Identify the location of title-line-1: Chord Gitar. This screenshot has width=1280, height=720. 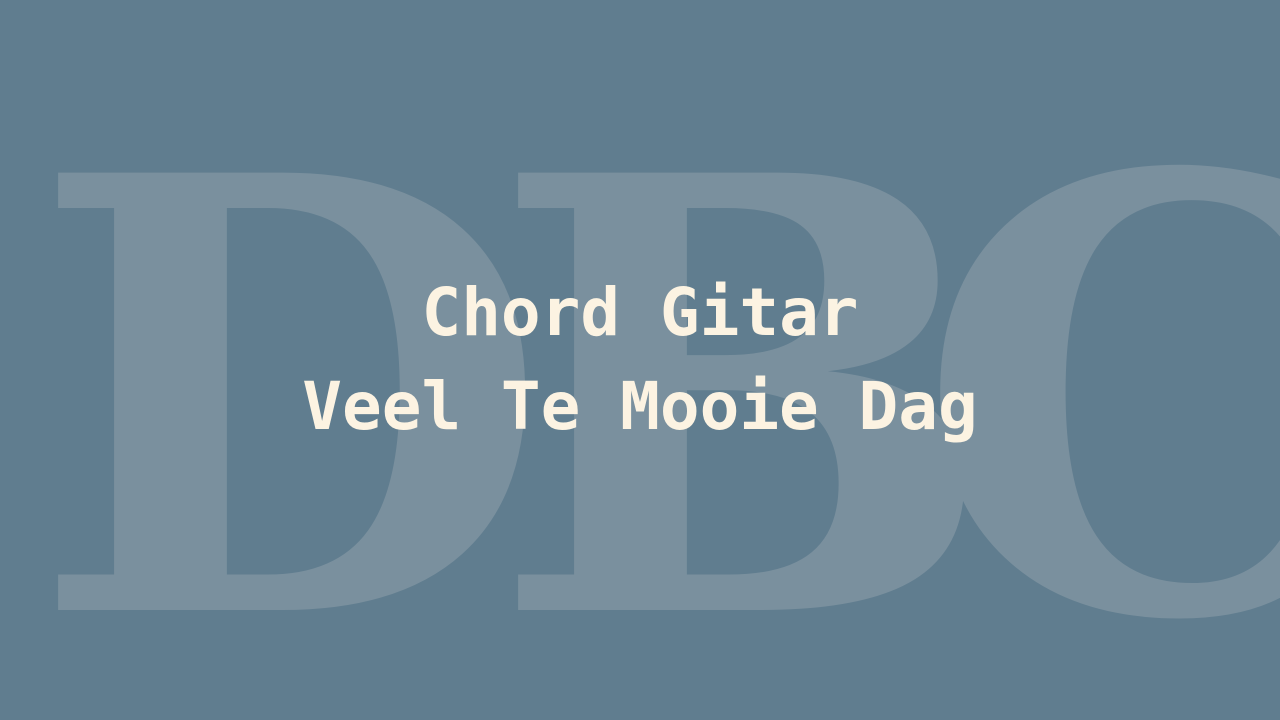
(640, 312).